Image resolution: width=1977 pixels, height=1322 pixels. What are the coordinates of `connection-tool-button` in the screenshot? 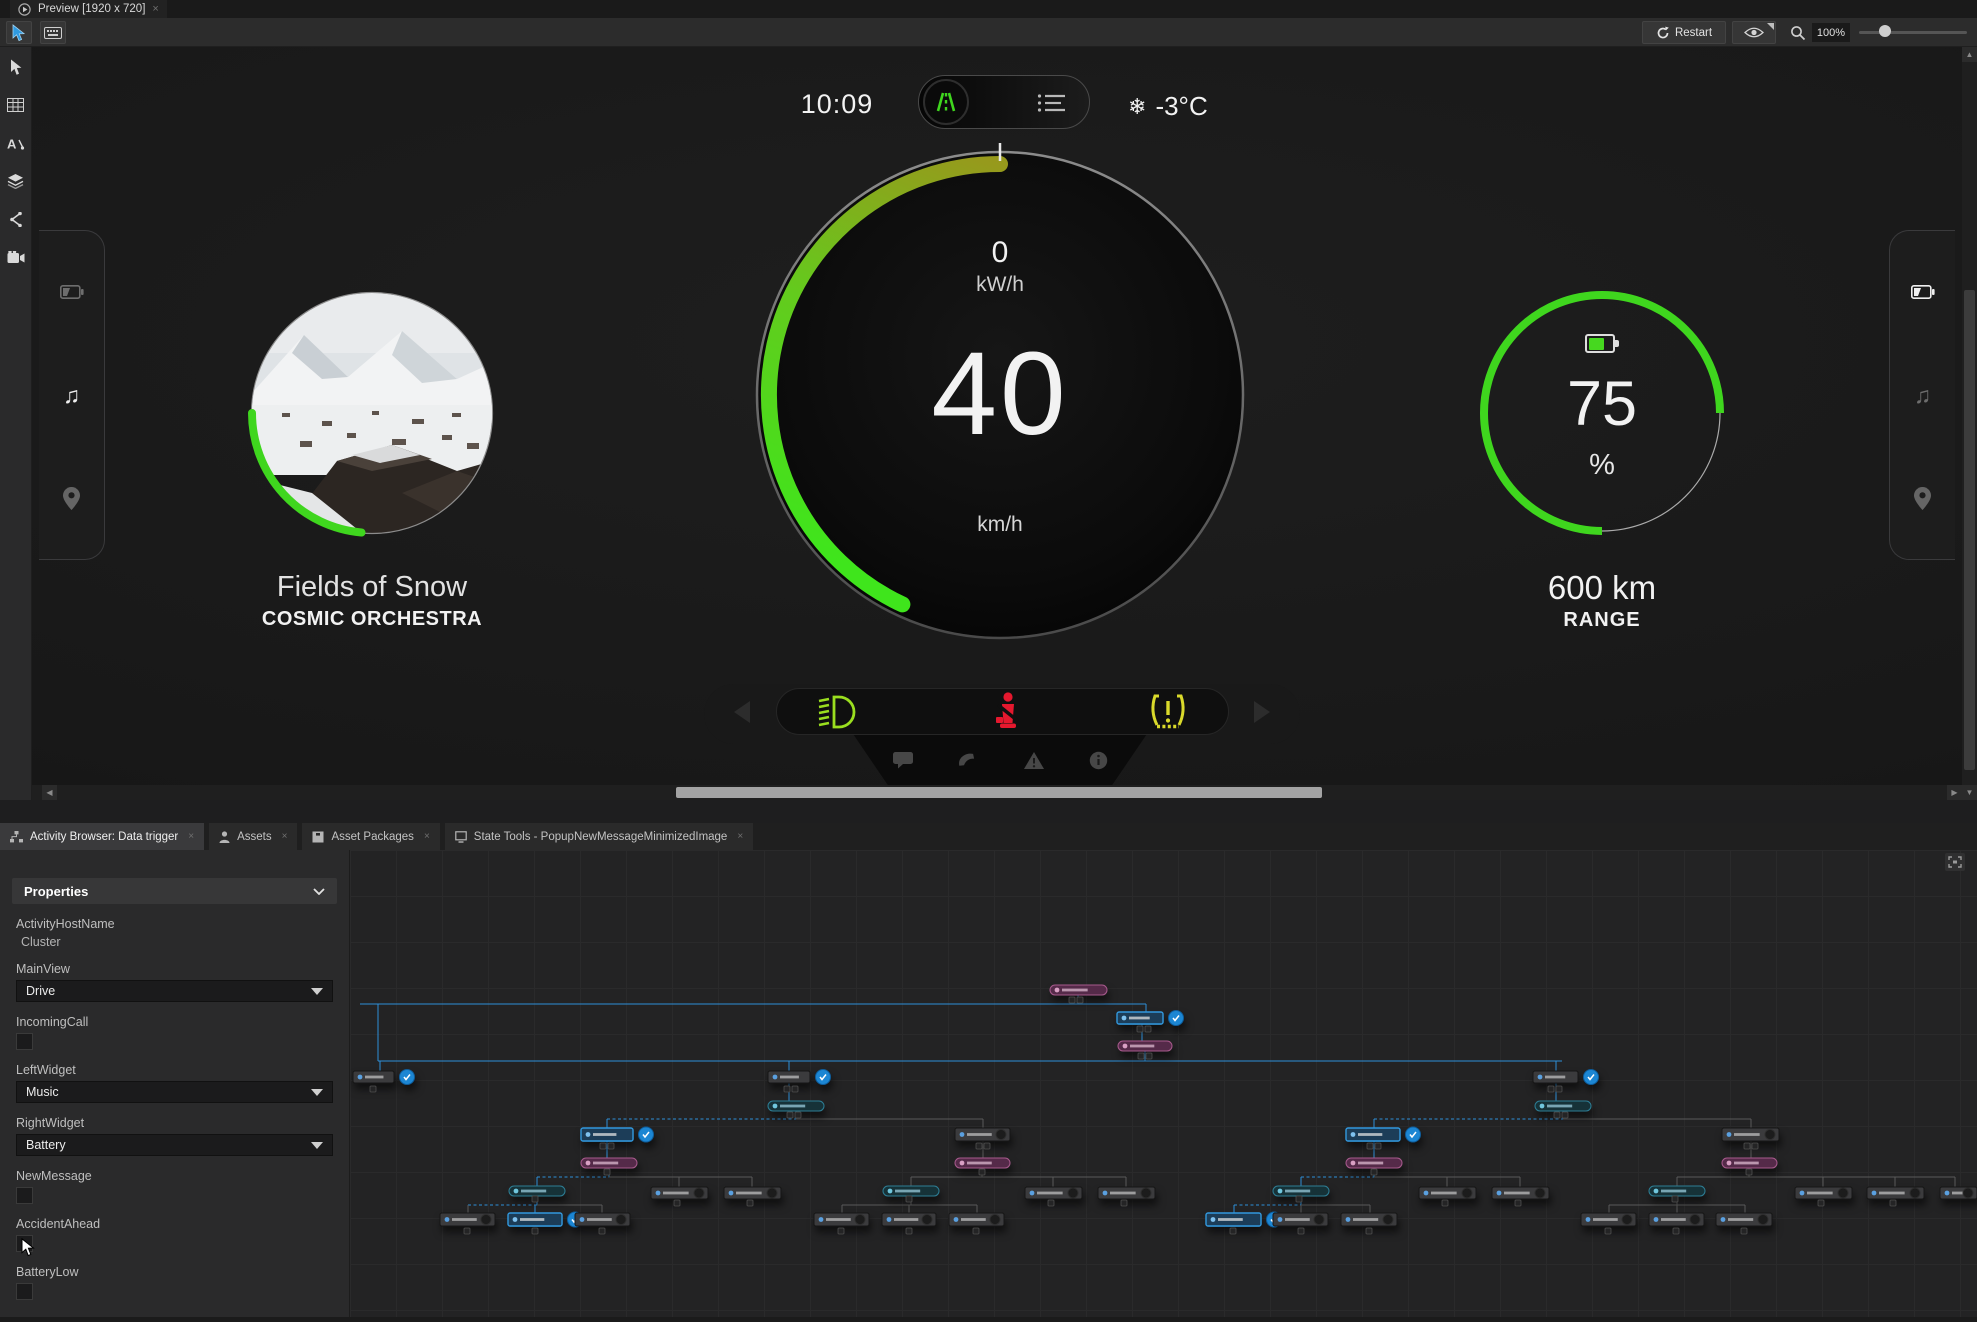 It's located at (16, 219).